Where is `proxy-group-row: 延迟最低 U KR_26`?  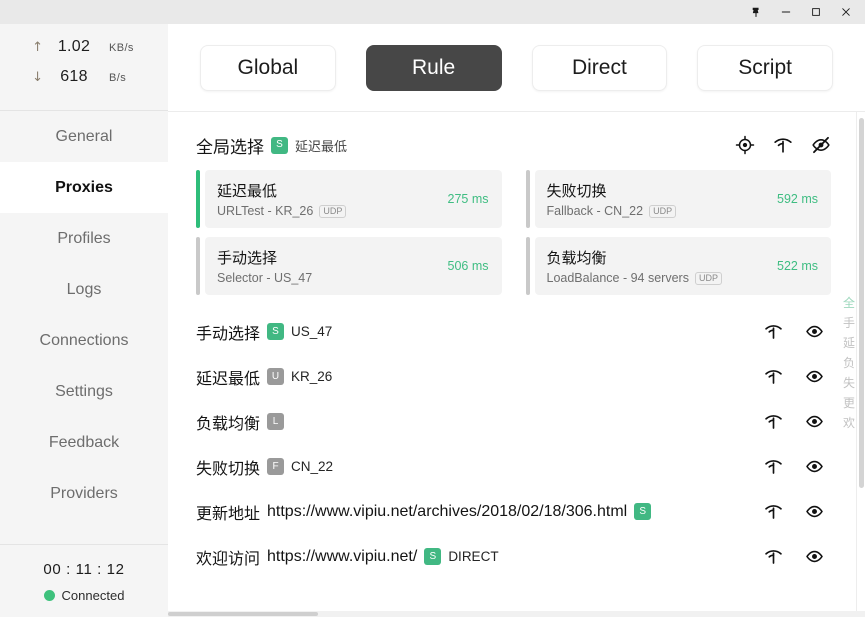
proxy-group-row: 延迟最低 U KR_26 is located at coordinates (513, 376).